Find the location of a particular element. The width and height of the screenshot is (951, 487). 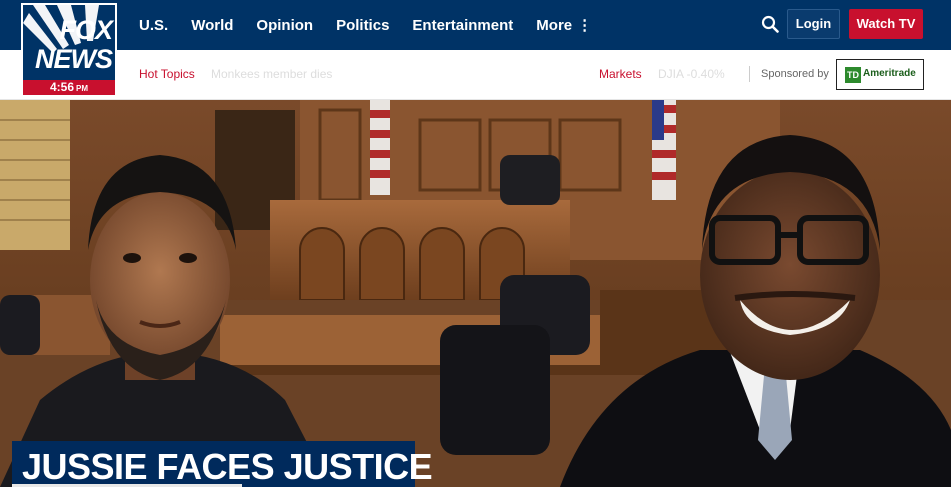

nav-item-opinion: Opinion is located at coordinates (284, 25).